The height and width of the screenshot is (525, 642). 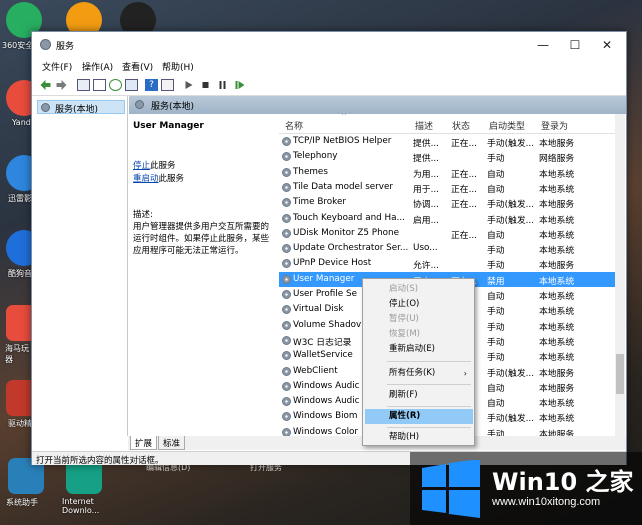 I want to click on stop-icon, so click(x=205, y=85).